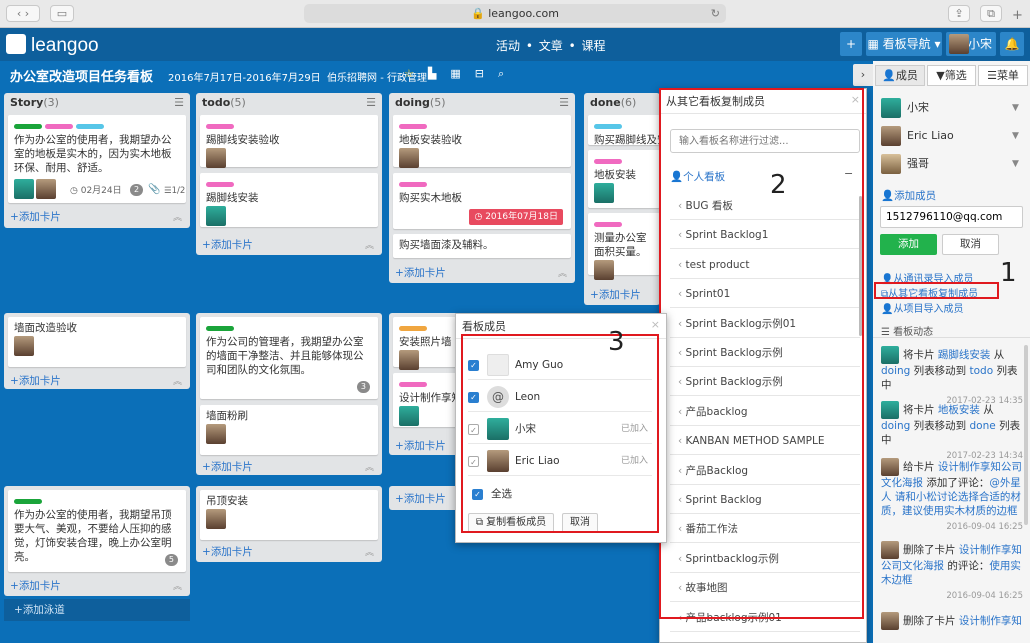  What do you see at coordinates (1026, 435) in the screenshot?
I see `scrollbar` at bounding box center [1026, 435].